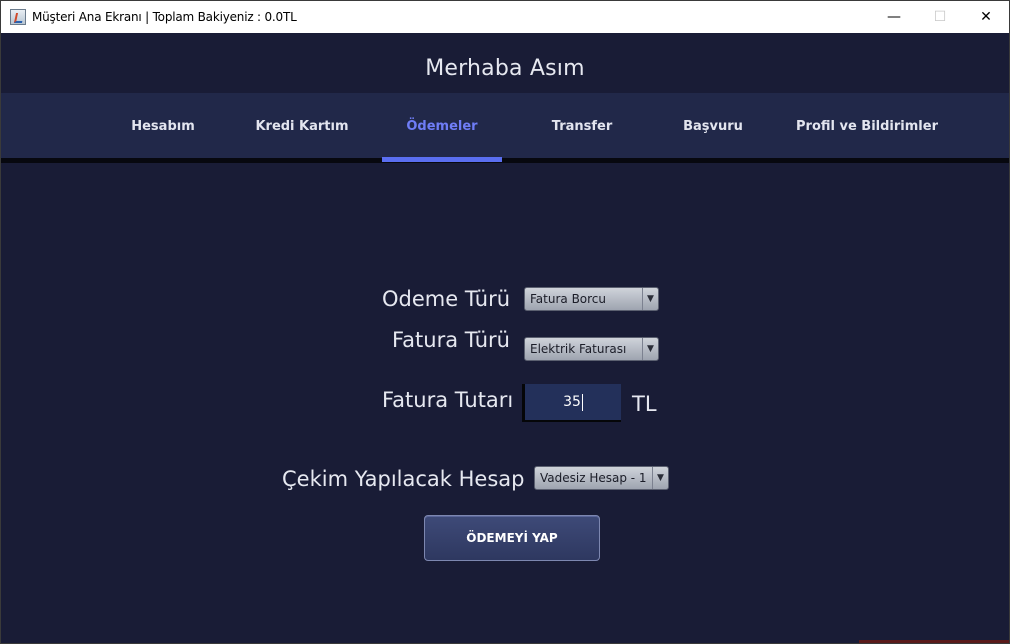 This screenshot has height=644, width=1010. I want to click on odeme-turu-select: Fatura Borcu ▼, so click(591, 299).